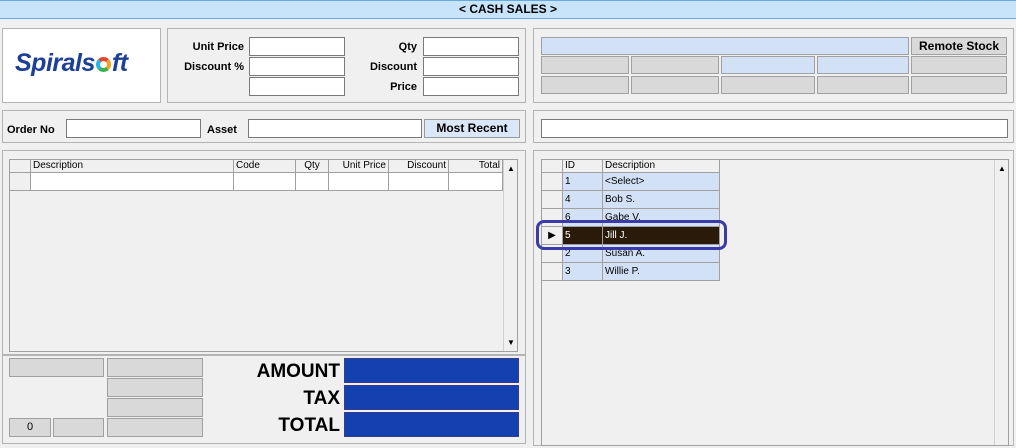  What do you see at coordinates (359, 166) in the screenshot?
I see `column-header: Unit Price` at bounding box center [359, 166].